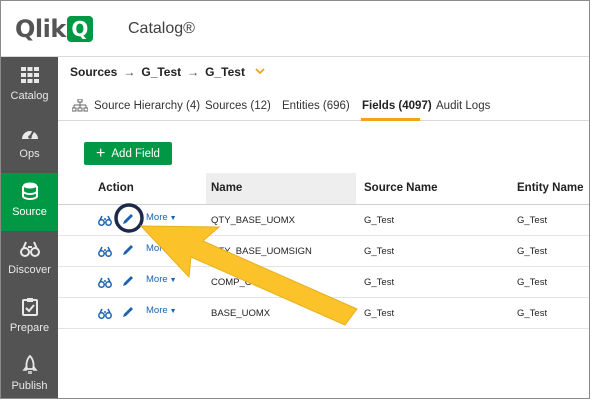  Describe the element at coordinates (323, 282) in the screenshot. I see `table-row: More ▼ COMP_CODE G_Test G_Test` at that location.